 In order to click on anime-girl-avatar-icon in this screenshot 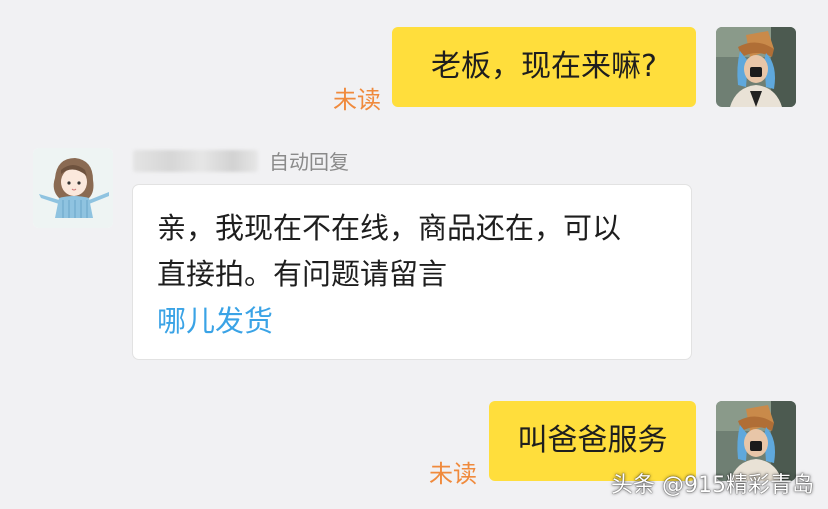, I will do `click(73, 188)`.